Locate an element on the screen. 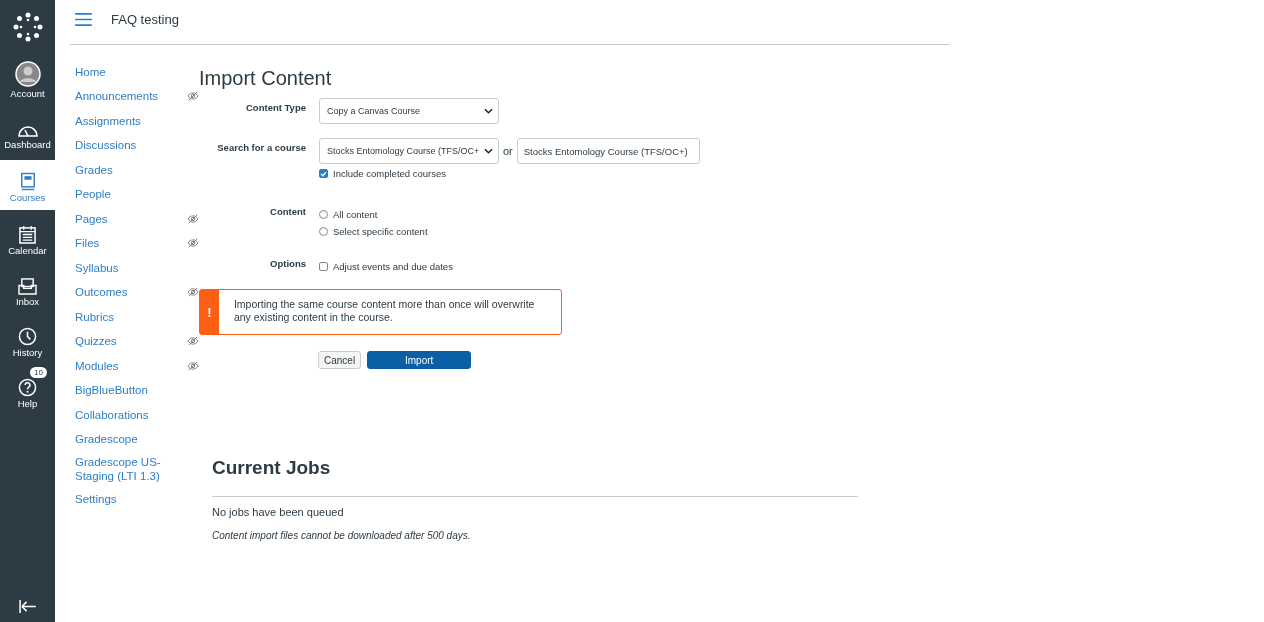 The image size is (1264, 622). warning-text: Importing the same course content more than once will overwrite any existing content in the course. is located at coordinates (384, 311).